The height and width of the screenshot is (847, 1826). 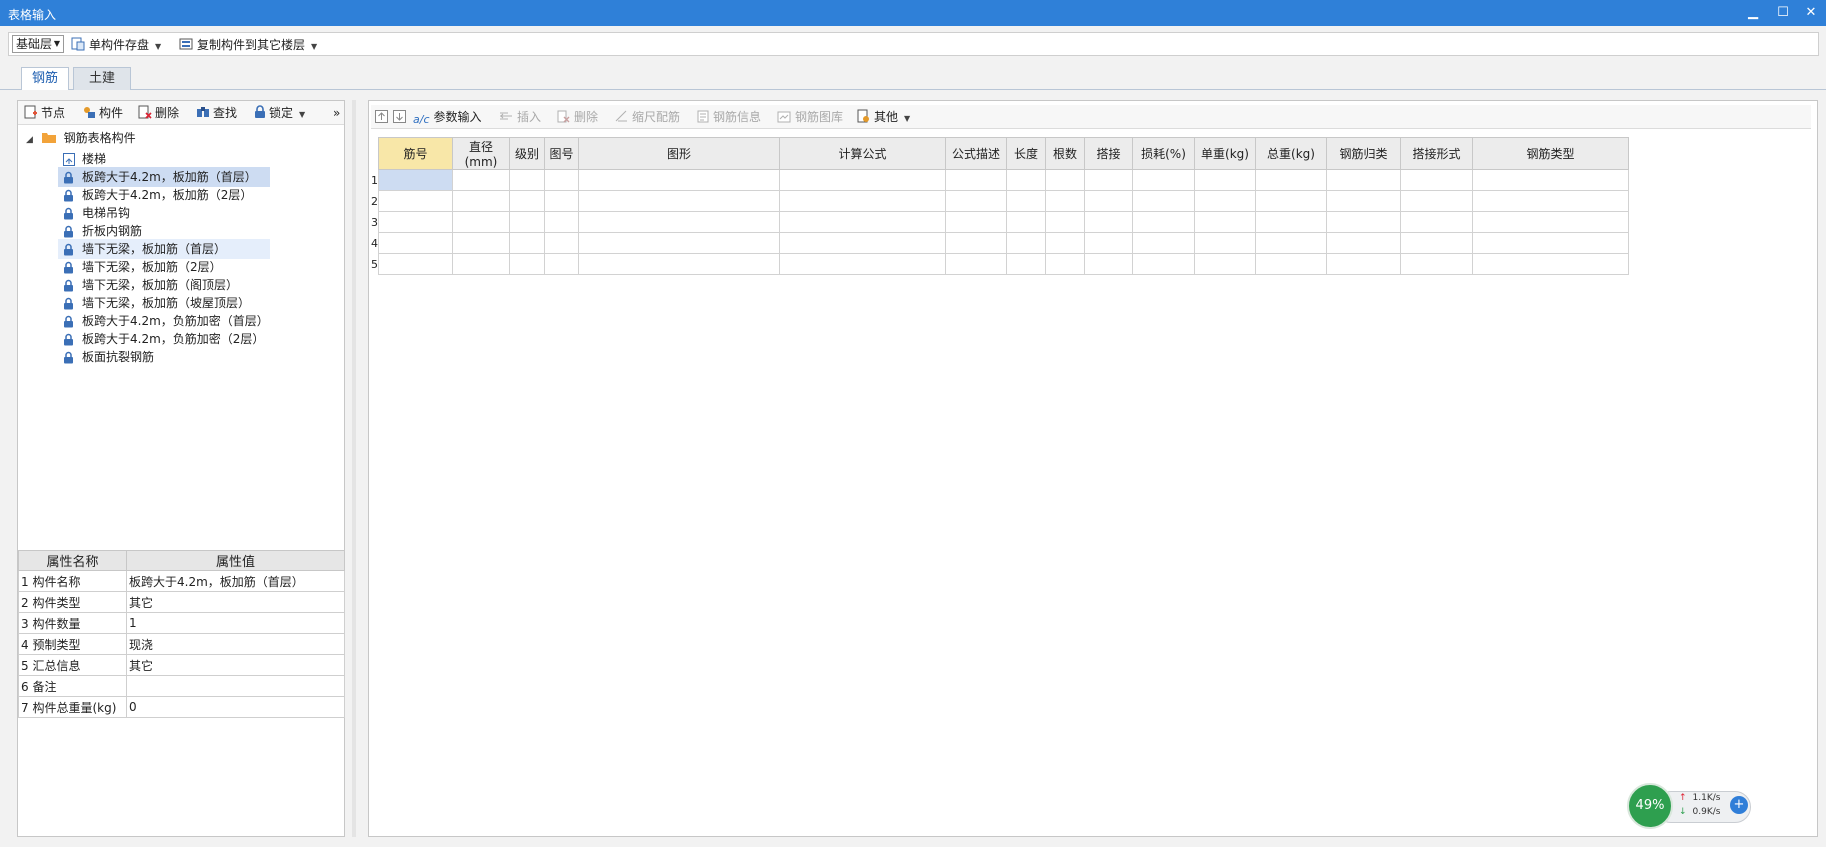 What do you see at coordinates (383, 117) in the screenshot?
I see `move-up-button` at bounding box center [383, 117].